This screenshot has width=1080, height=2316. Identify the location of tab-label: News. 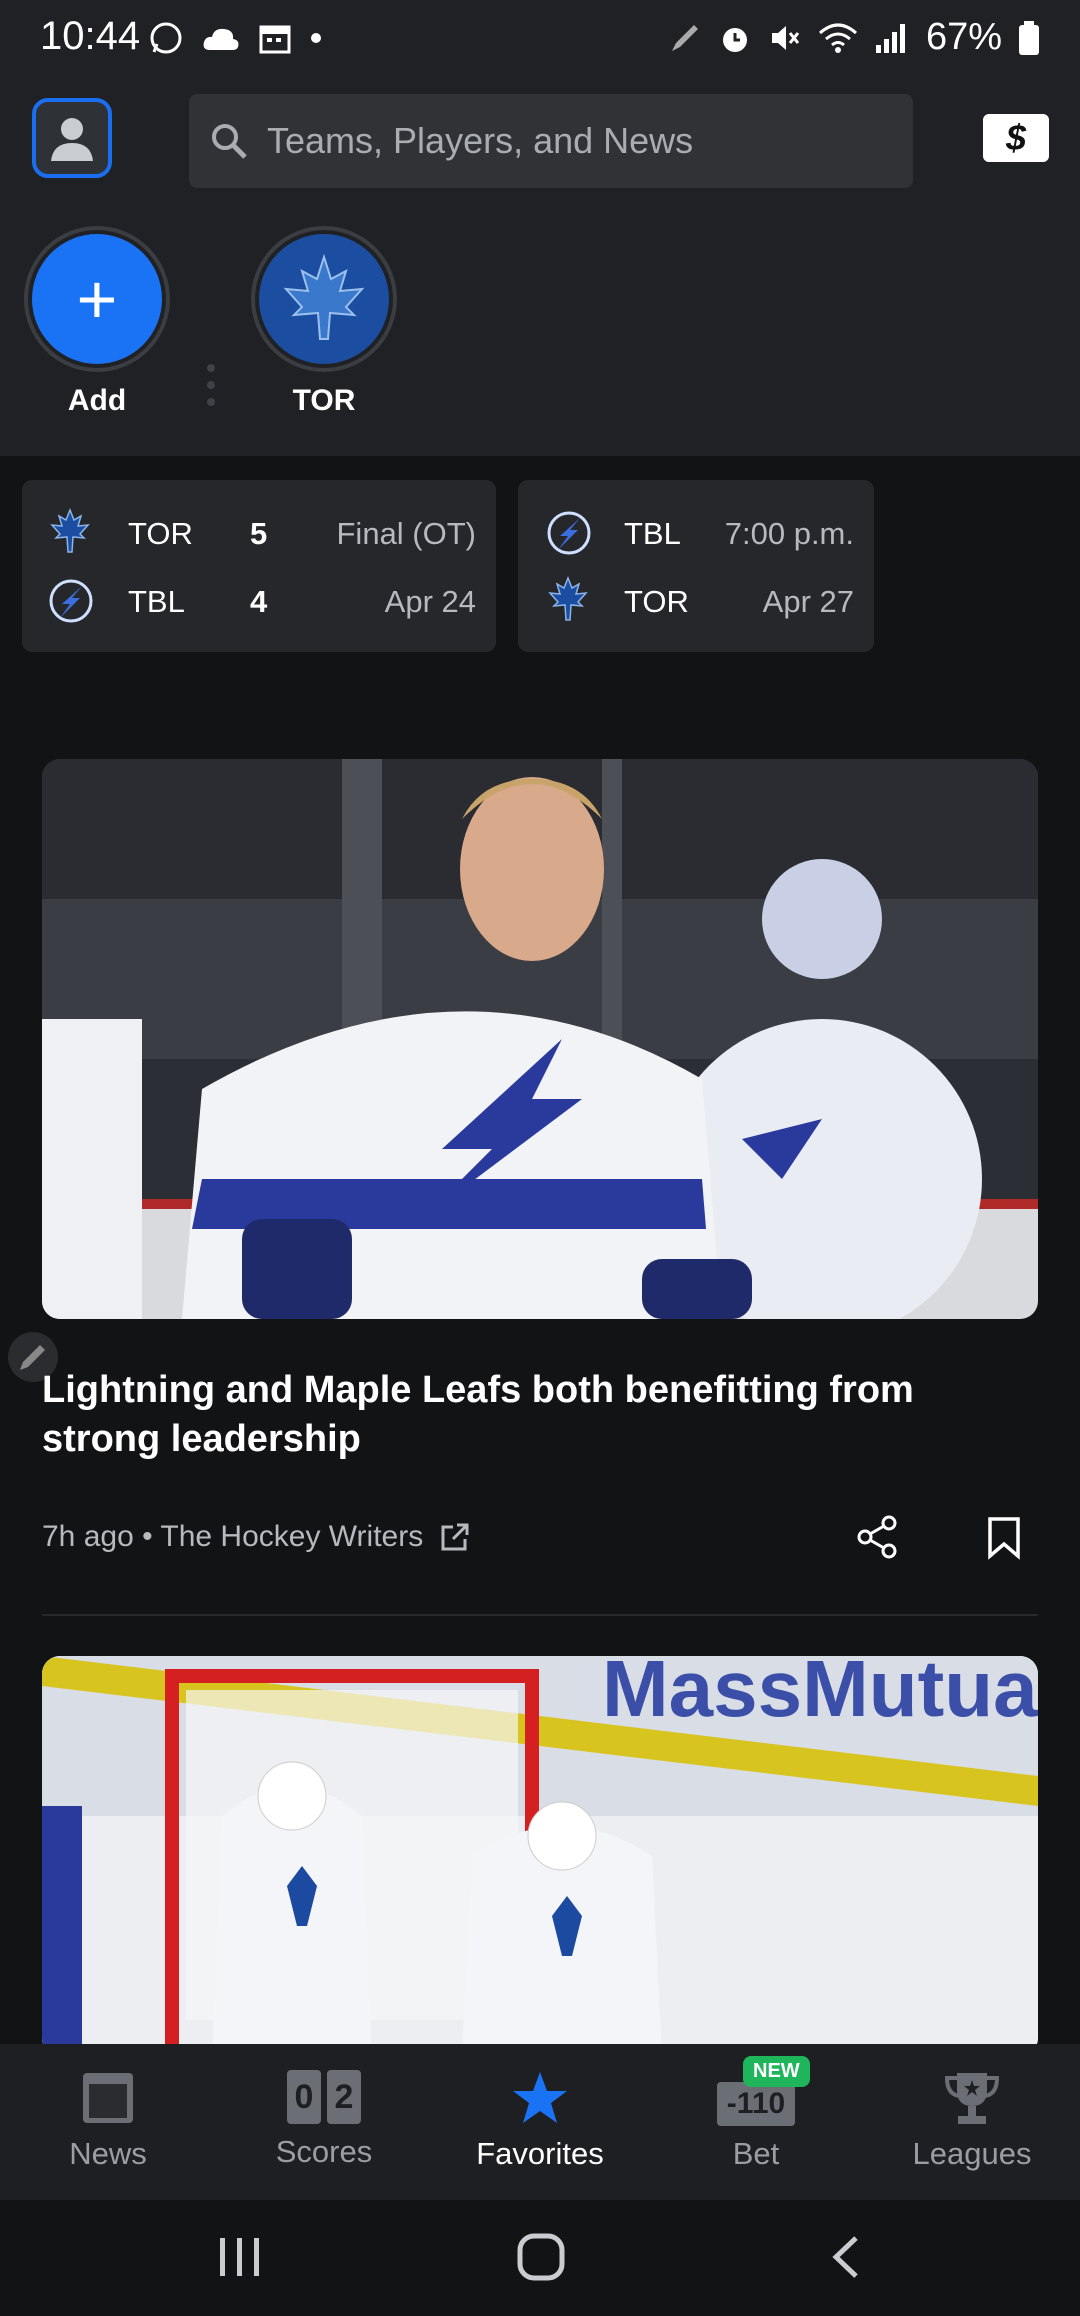
(108, 2153).